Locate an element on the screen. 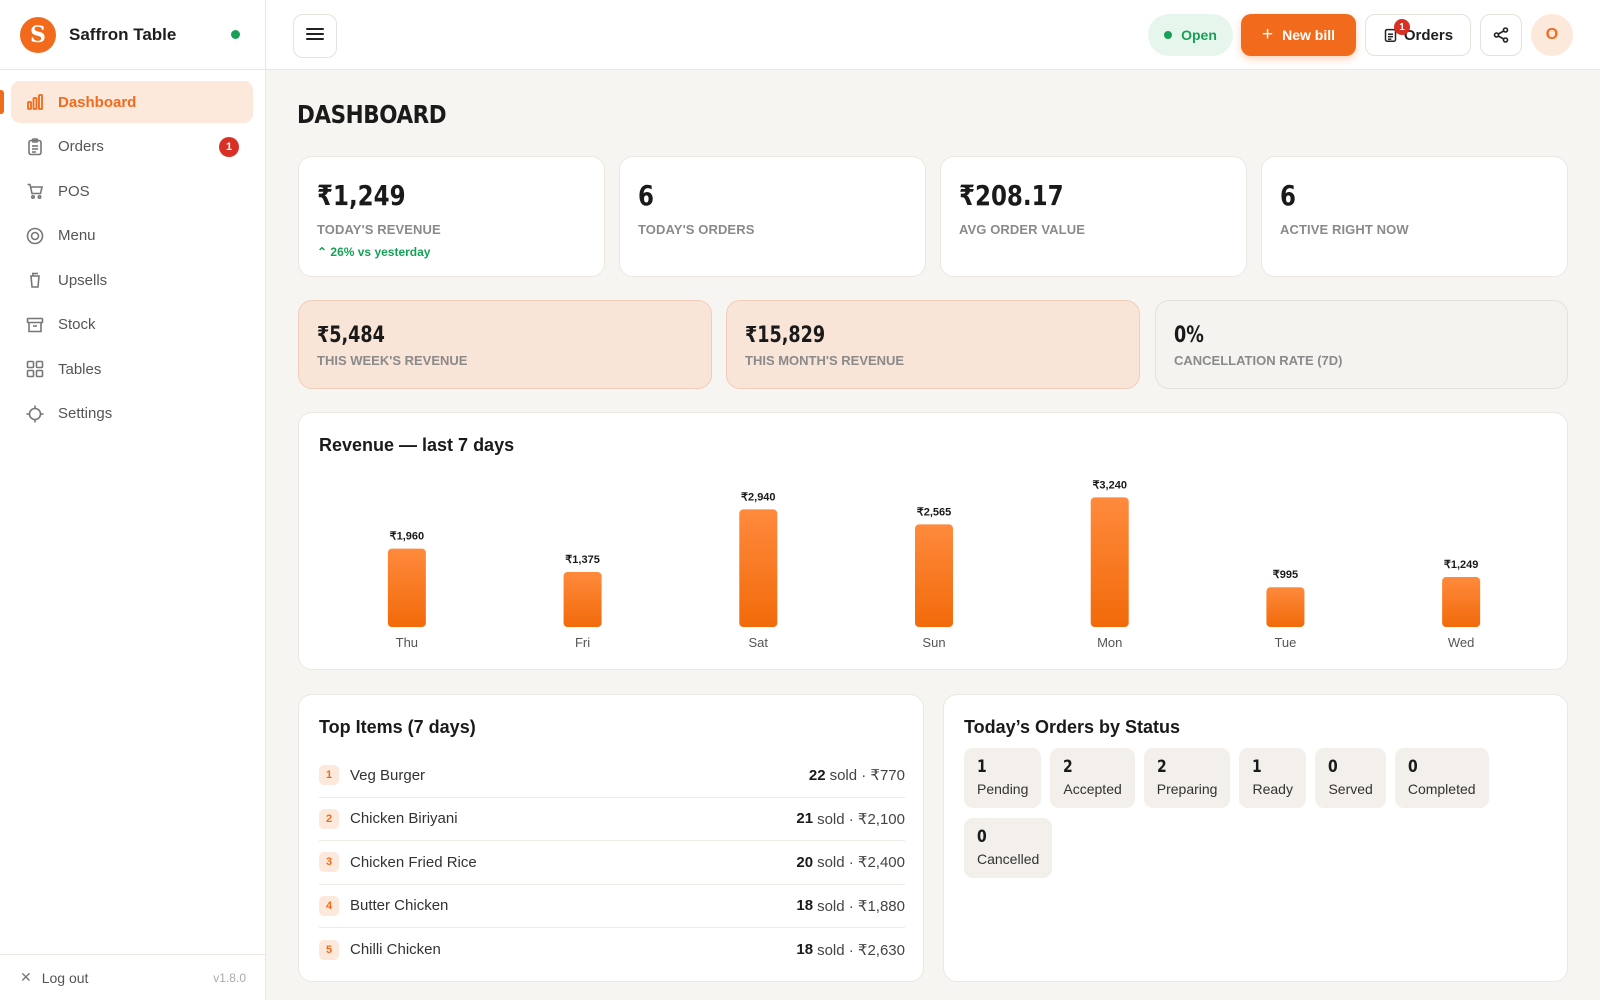 The width and height of the screenshot is (1600, 1000). sidebar-item-upsells: Upsells is located at coordinates (132, 280).